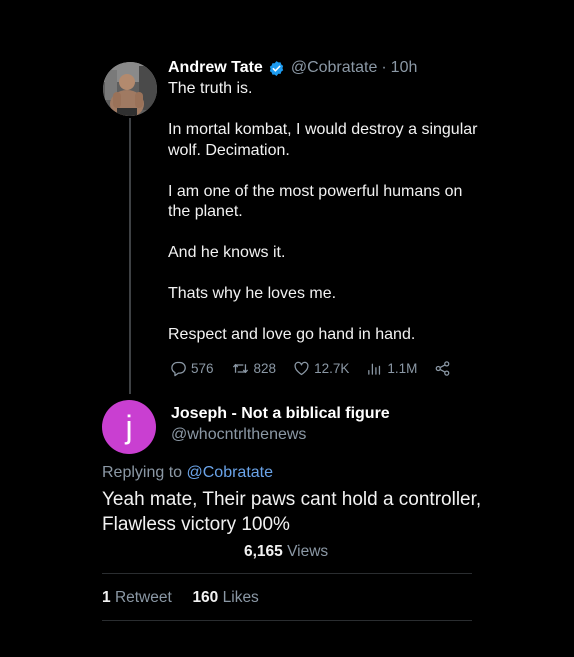  What do you see at coordinates (334, 68) in the screenshot?
I see `author-handle: @Cobratate` at bounding box center [334, 68].